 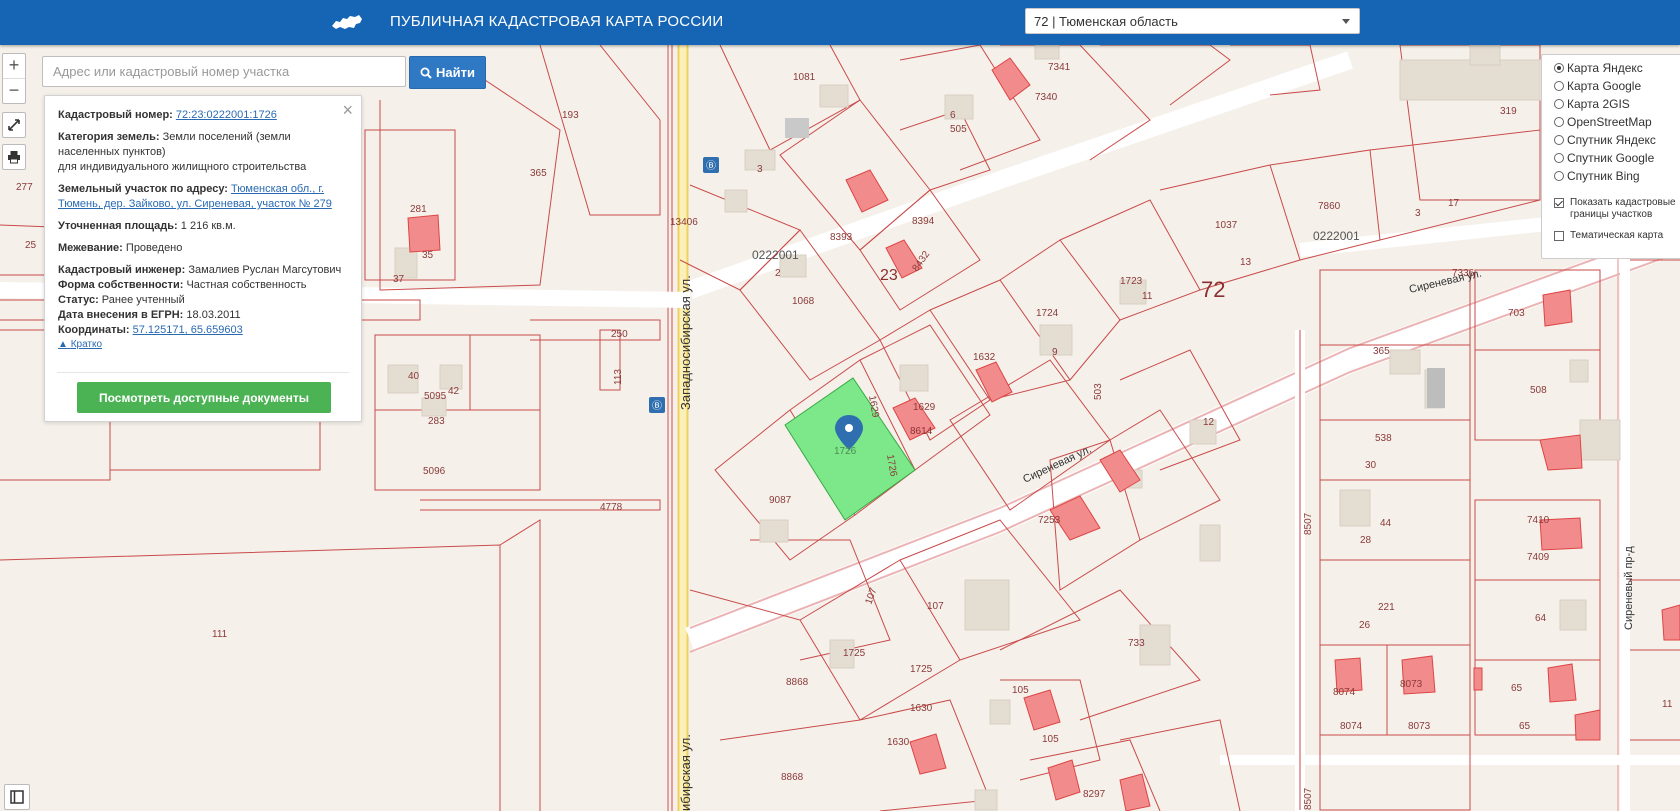 I want to click on svg-text: 7340, so click(x=1046, y=97).